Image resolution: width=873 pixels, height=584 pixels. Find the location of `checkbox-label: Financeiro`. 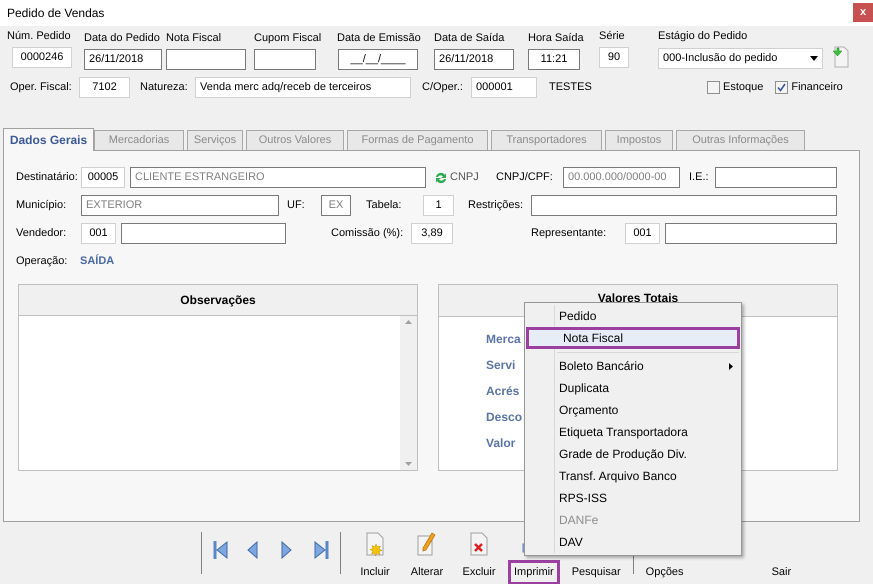

checkbox-label: Financeiro is located at coordinates (817, 87).